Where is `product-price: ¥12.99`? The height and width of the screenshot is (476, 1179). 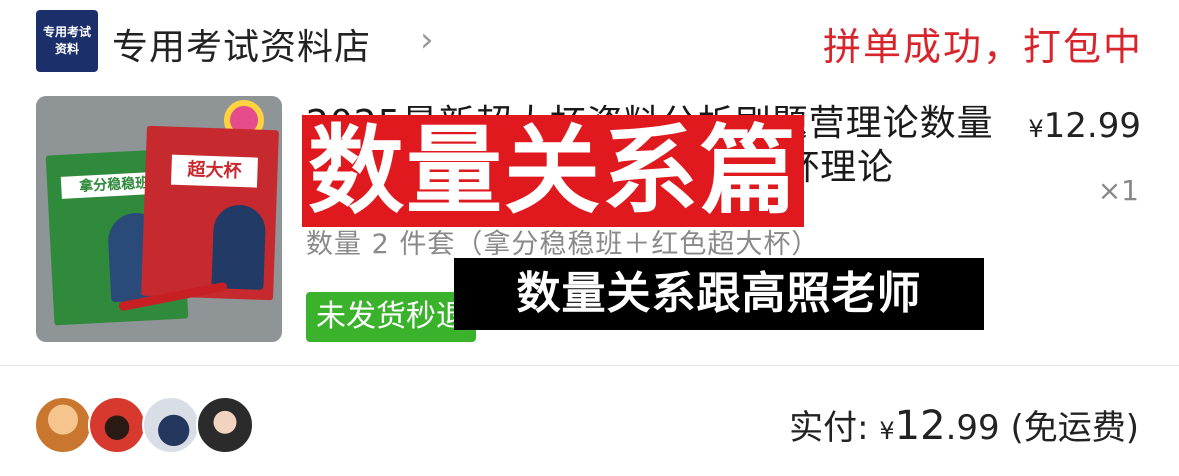 product-price: ¥12.99 is located at coordinates (1084, 126).